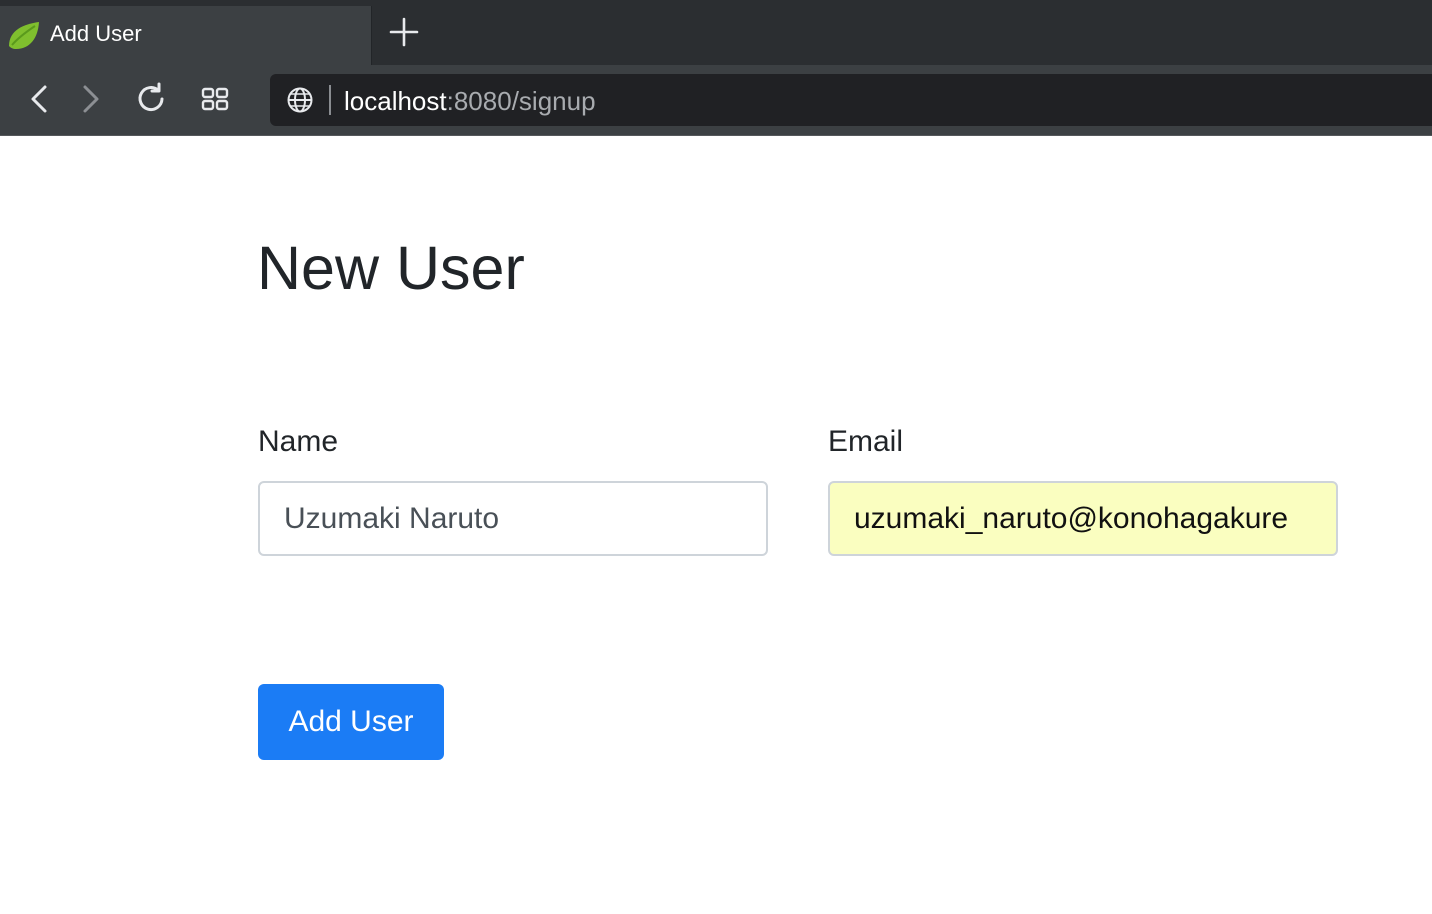 This screenshot has height=914, width=1432. What do you see at coordinates (866, 441) in the screenshot?
I see `email-label: Email` at bounding box center [866, 441].